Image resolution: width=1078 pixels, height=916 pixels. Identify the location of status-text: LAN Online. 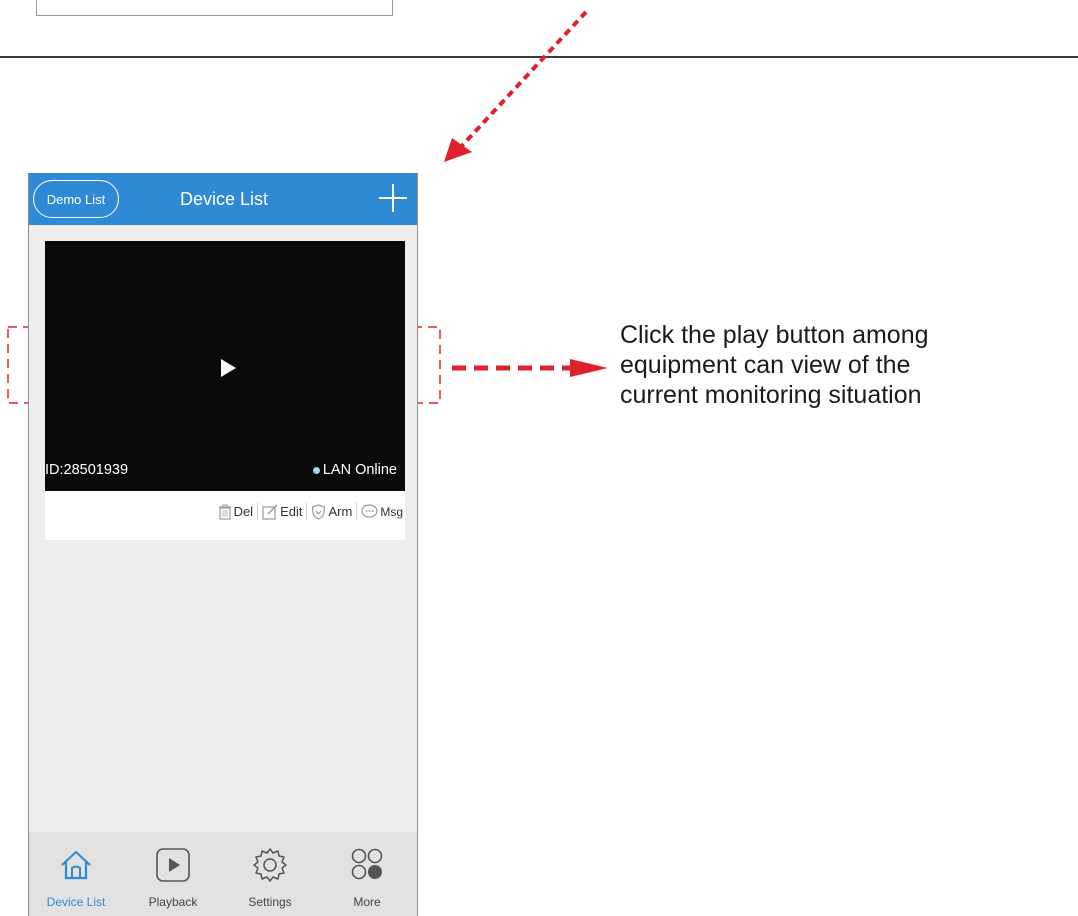
(359, 470).